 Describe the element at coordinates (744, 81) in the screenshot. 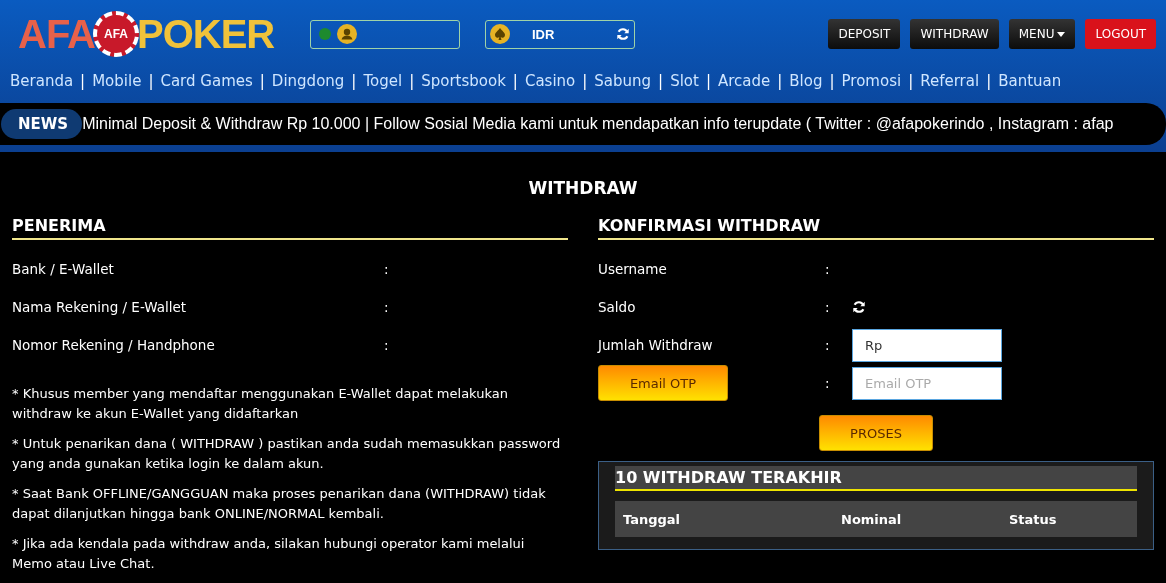

I see `nav-link: Arcade` at that location.